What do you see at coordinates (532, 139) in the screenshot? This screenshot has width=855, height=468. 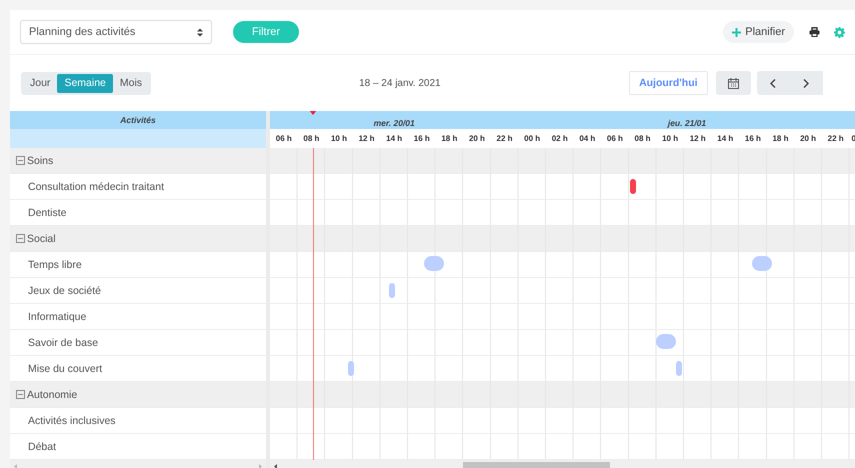 I see `hour-label: 00 h` at bounding box center [532, 139].